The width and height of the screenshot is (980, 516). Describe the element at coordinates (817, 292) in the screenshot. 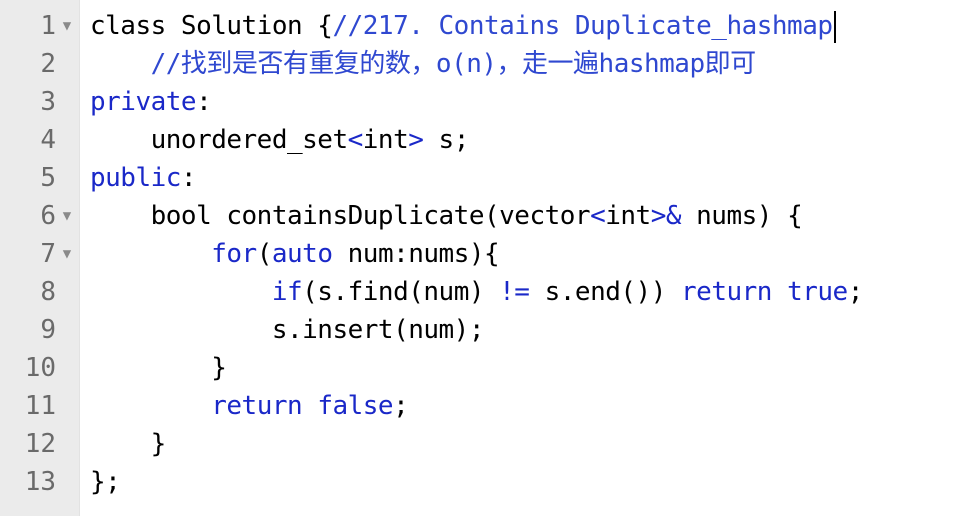

I see `keyword-token: true` at that location.